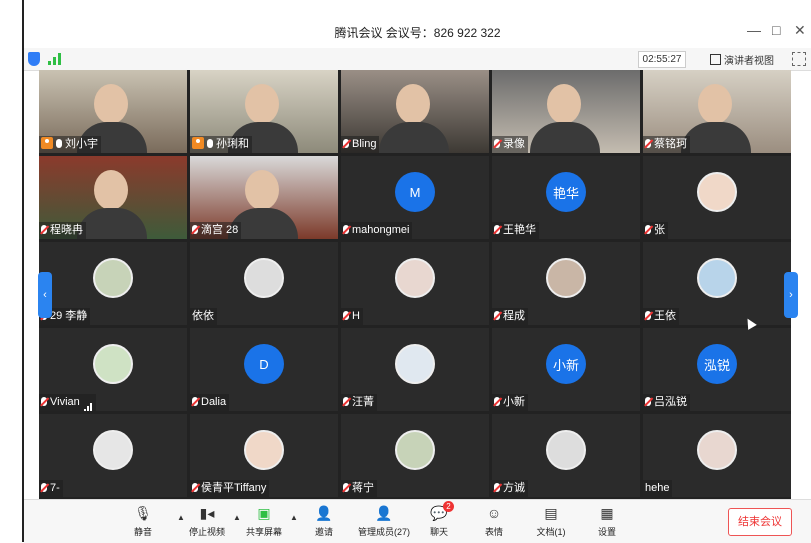 This screenshot has height=543, width=811. Describe the element at coordinates (717, 364) in the screenshot. I see `avatar: 泓锐` at that location.